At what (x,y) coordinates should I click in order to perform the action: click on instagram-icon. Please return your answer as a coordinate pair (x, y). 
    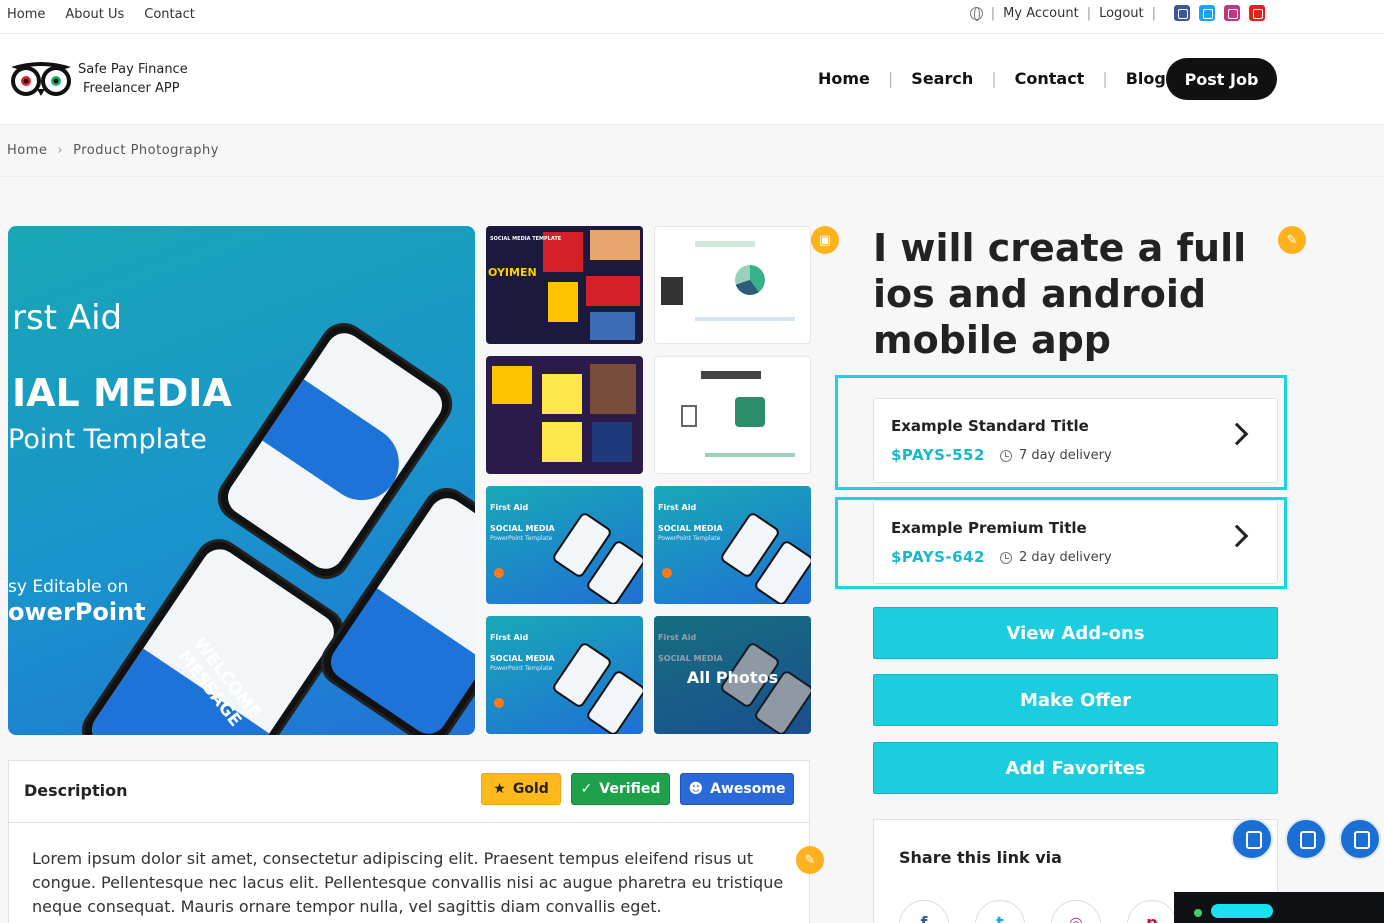
    Looking at the image, I should click on (1232, 13).